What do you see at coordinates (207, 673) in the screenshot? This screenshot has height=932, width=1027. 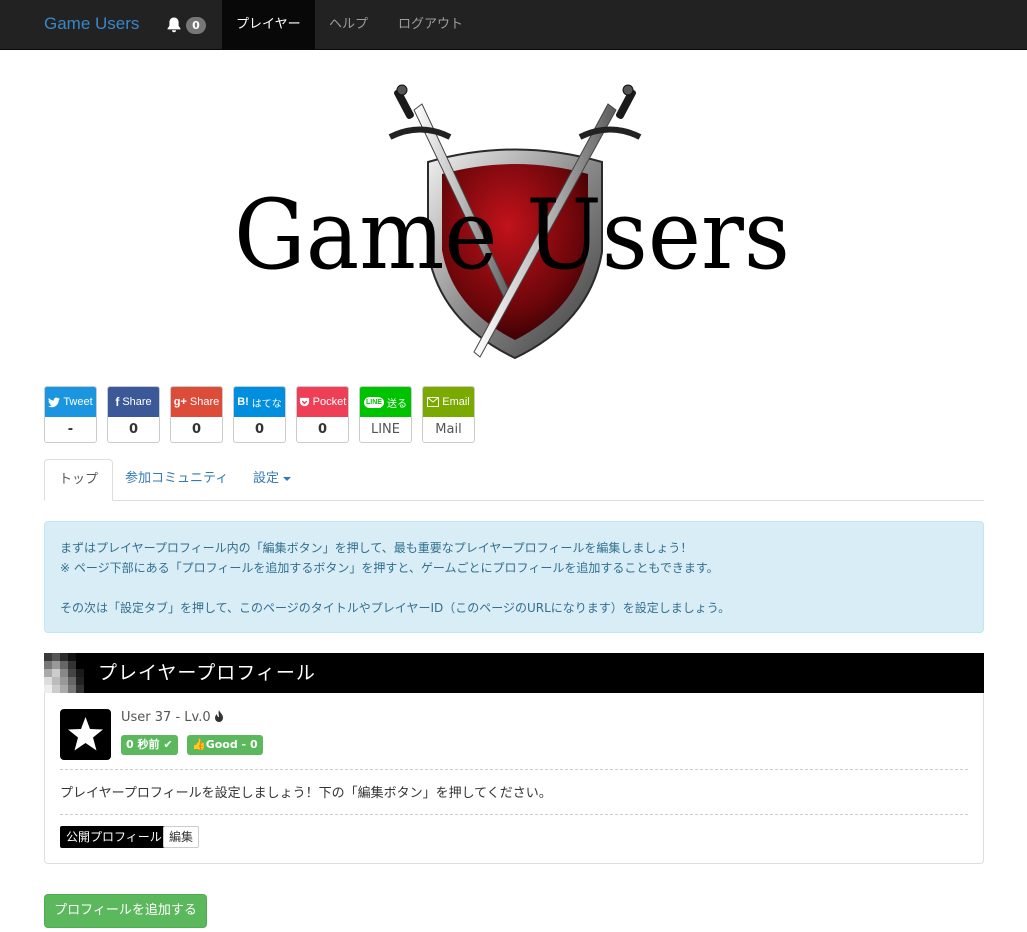 I see `profile-panel-title: プレイヤープロフィール` at bounding box center [207, 673].